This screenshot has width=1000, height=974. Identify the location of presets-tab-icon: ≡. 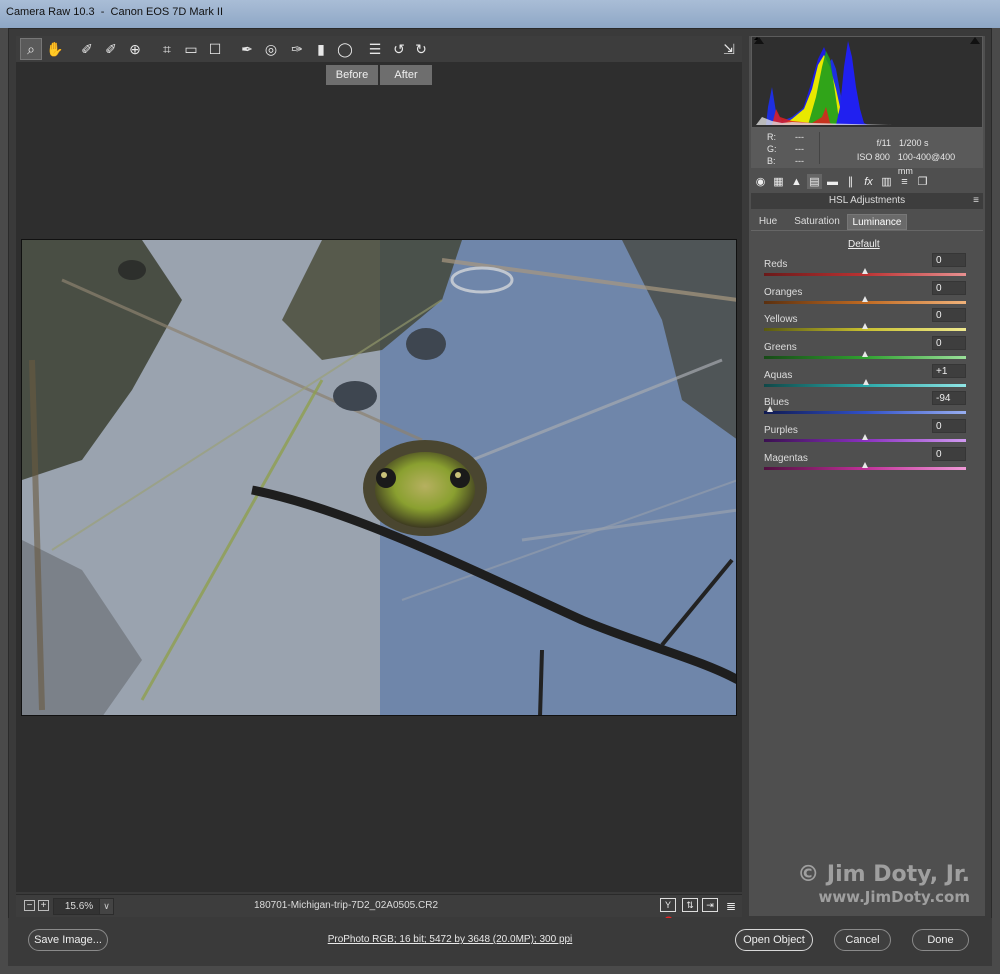
(904, 181).